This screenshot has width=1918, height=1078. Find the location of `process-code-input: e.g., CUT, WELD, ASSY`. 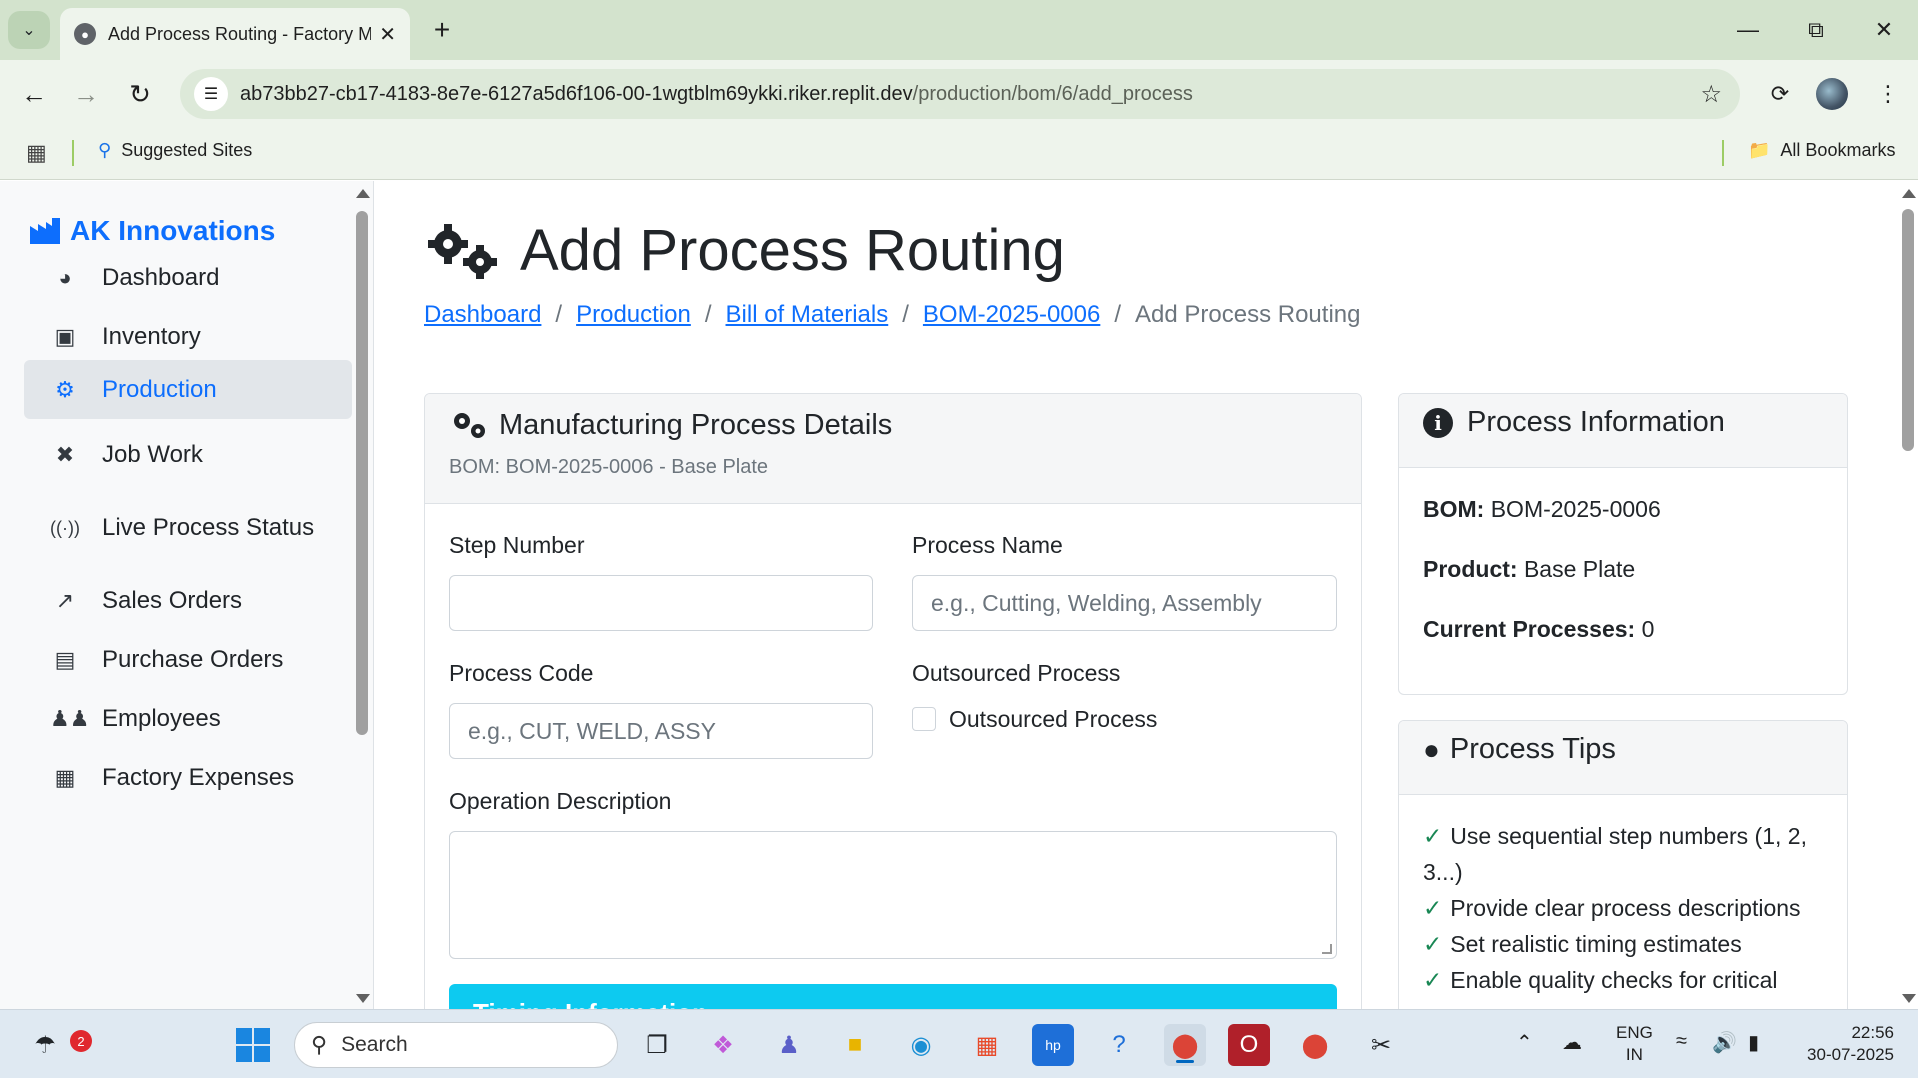

process-code-input: e.g., CUT, WELD, ASSY is located at coordinates (661, 731).